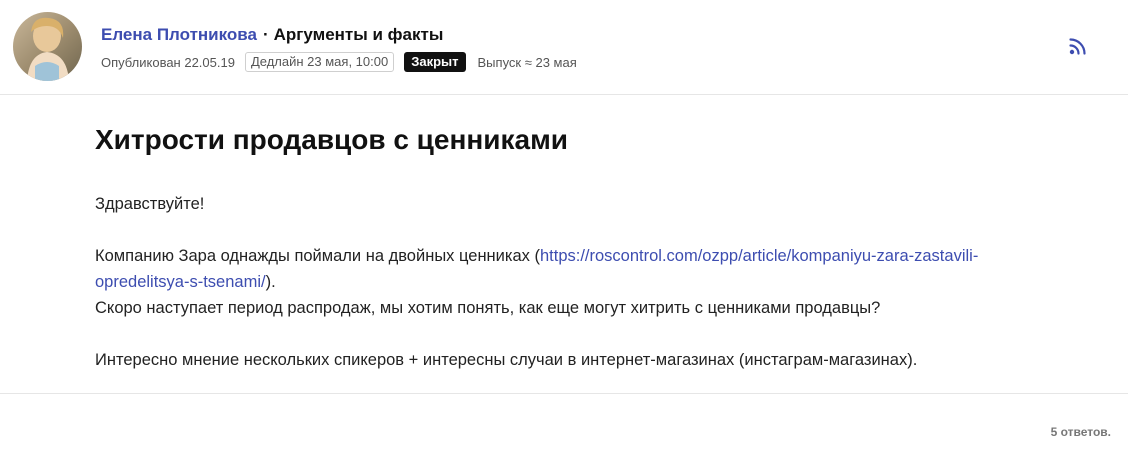  What do you see at coordinates (270, 282) in the screenshot?
I see `paragraph-1-end: ).` at bounding box center [270, 282].